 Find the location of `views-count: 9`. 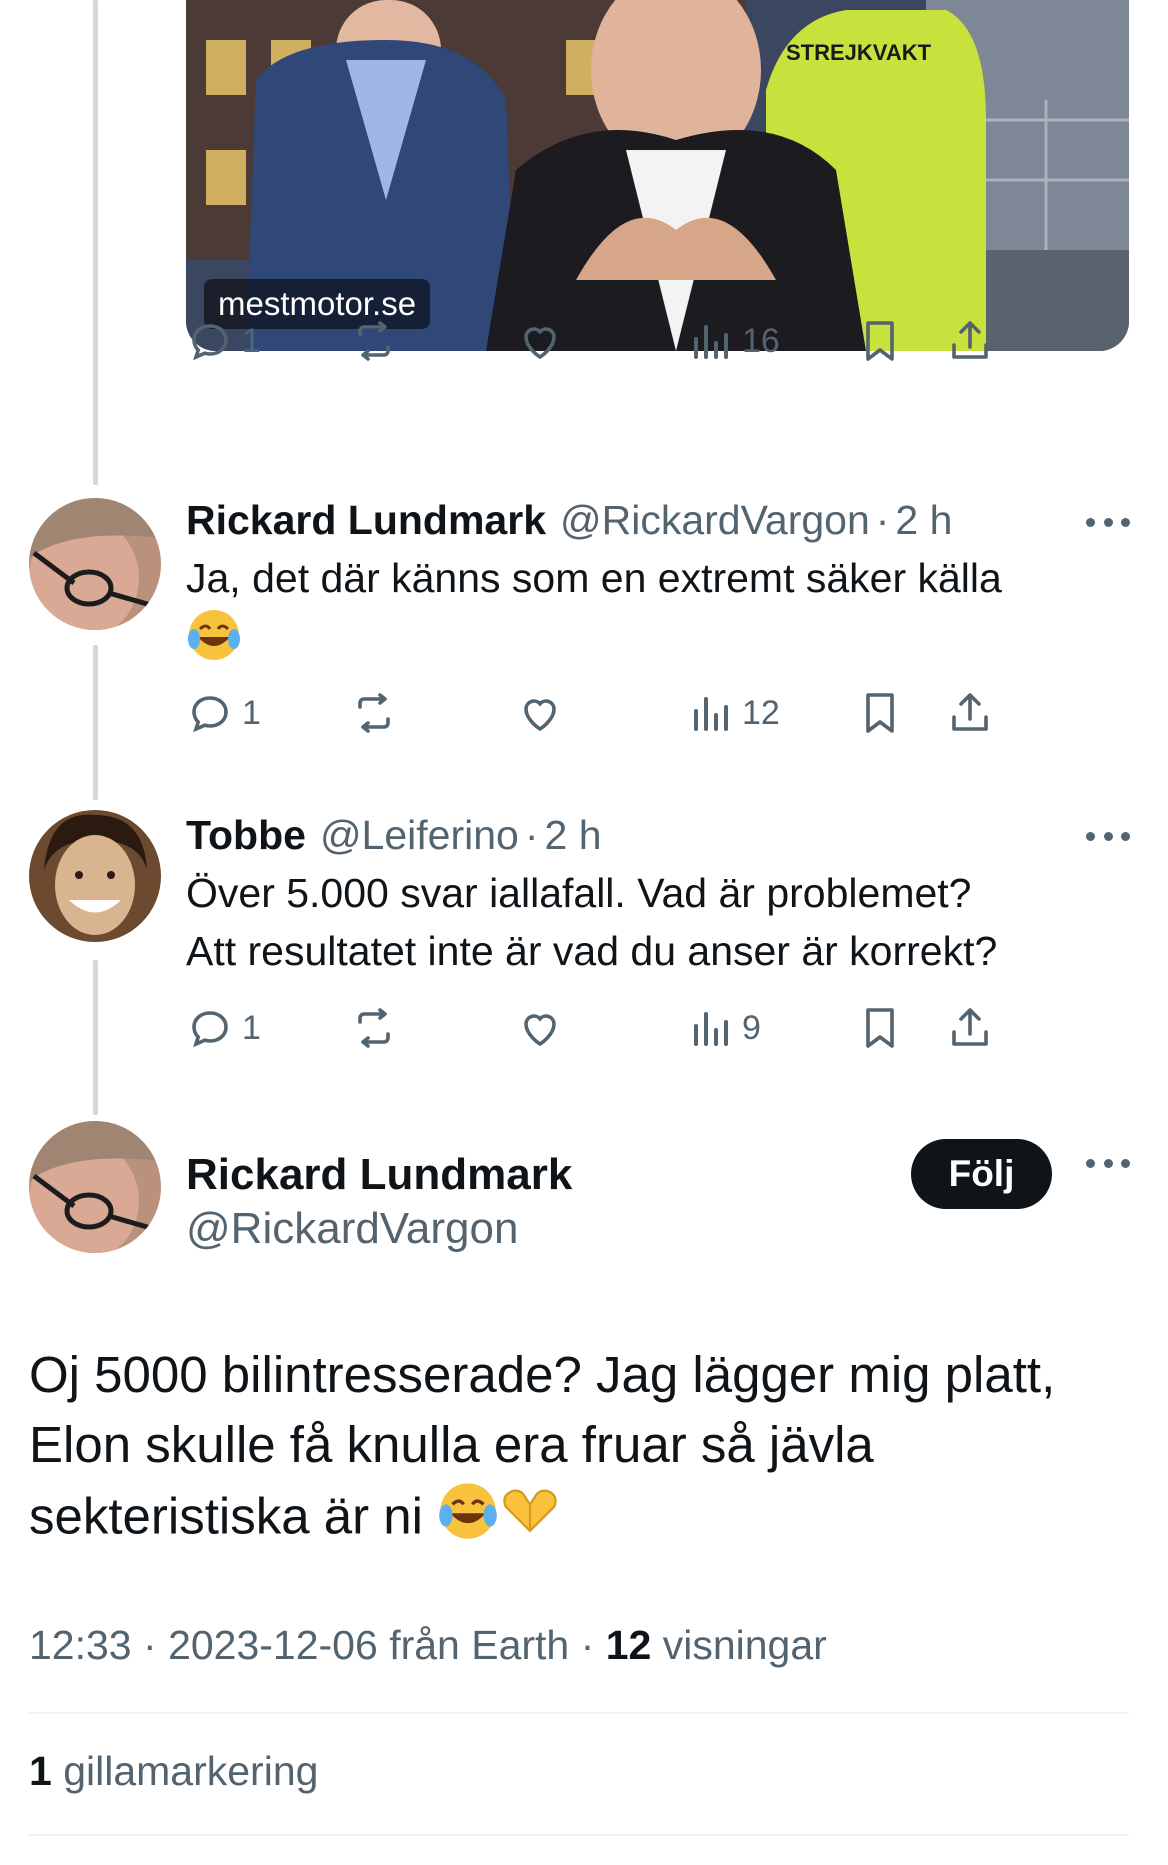

views-count: 9 is located at coordinates (751, 1027).